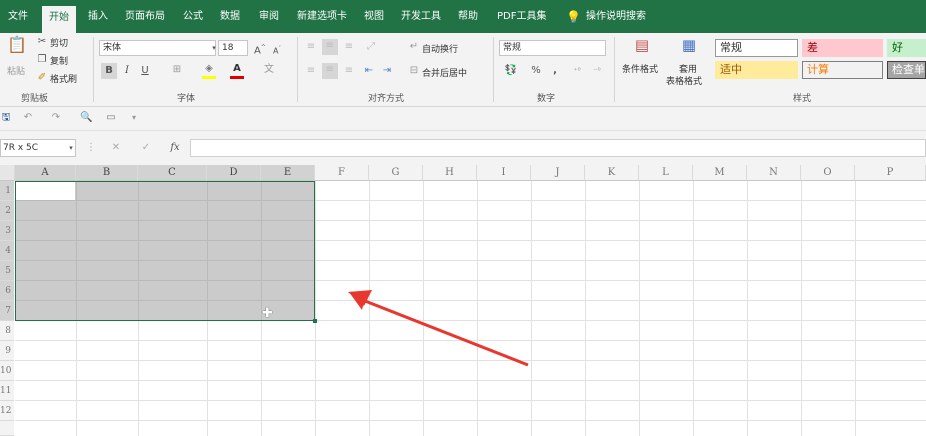  Describe the element at coordinates (396, 173) in the screenshot. I see `column-header: G` at that location.